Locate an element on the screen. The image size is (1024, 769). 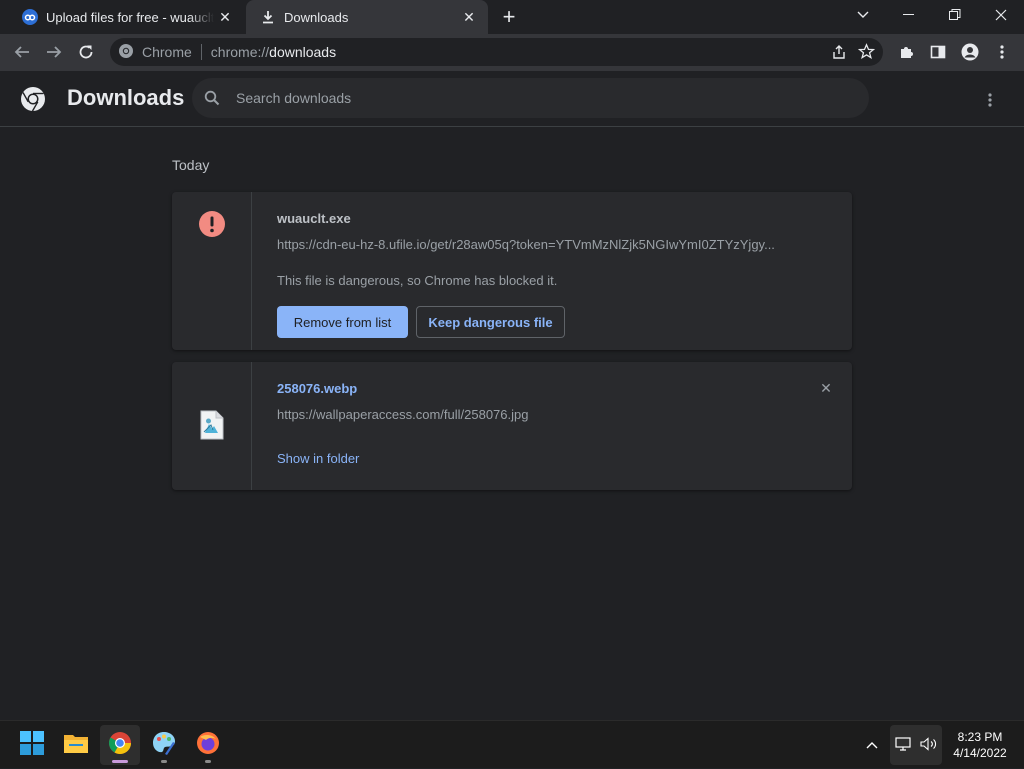
tab-title: Downloads is located at coordinates (316, 17).